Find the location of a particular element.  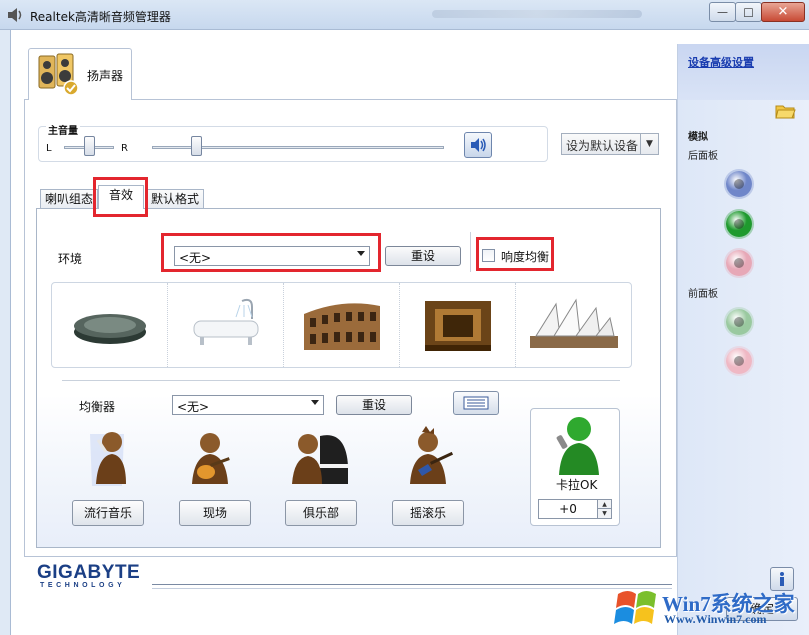

watermark-url: Www.Winwin7.com is located at coordinates (715, 619).